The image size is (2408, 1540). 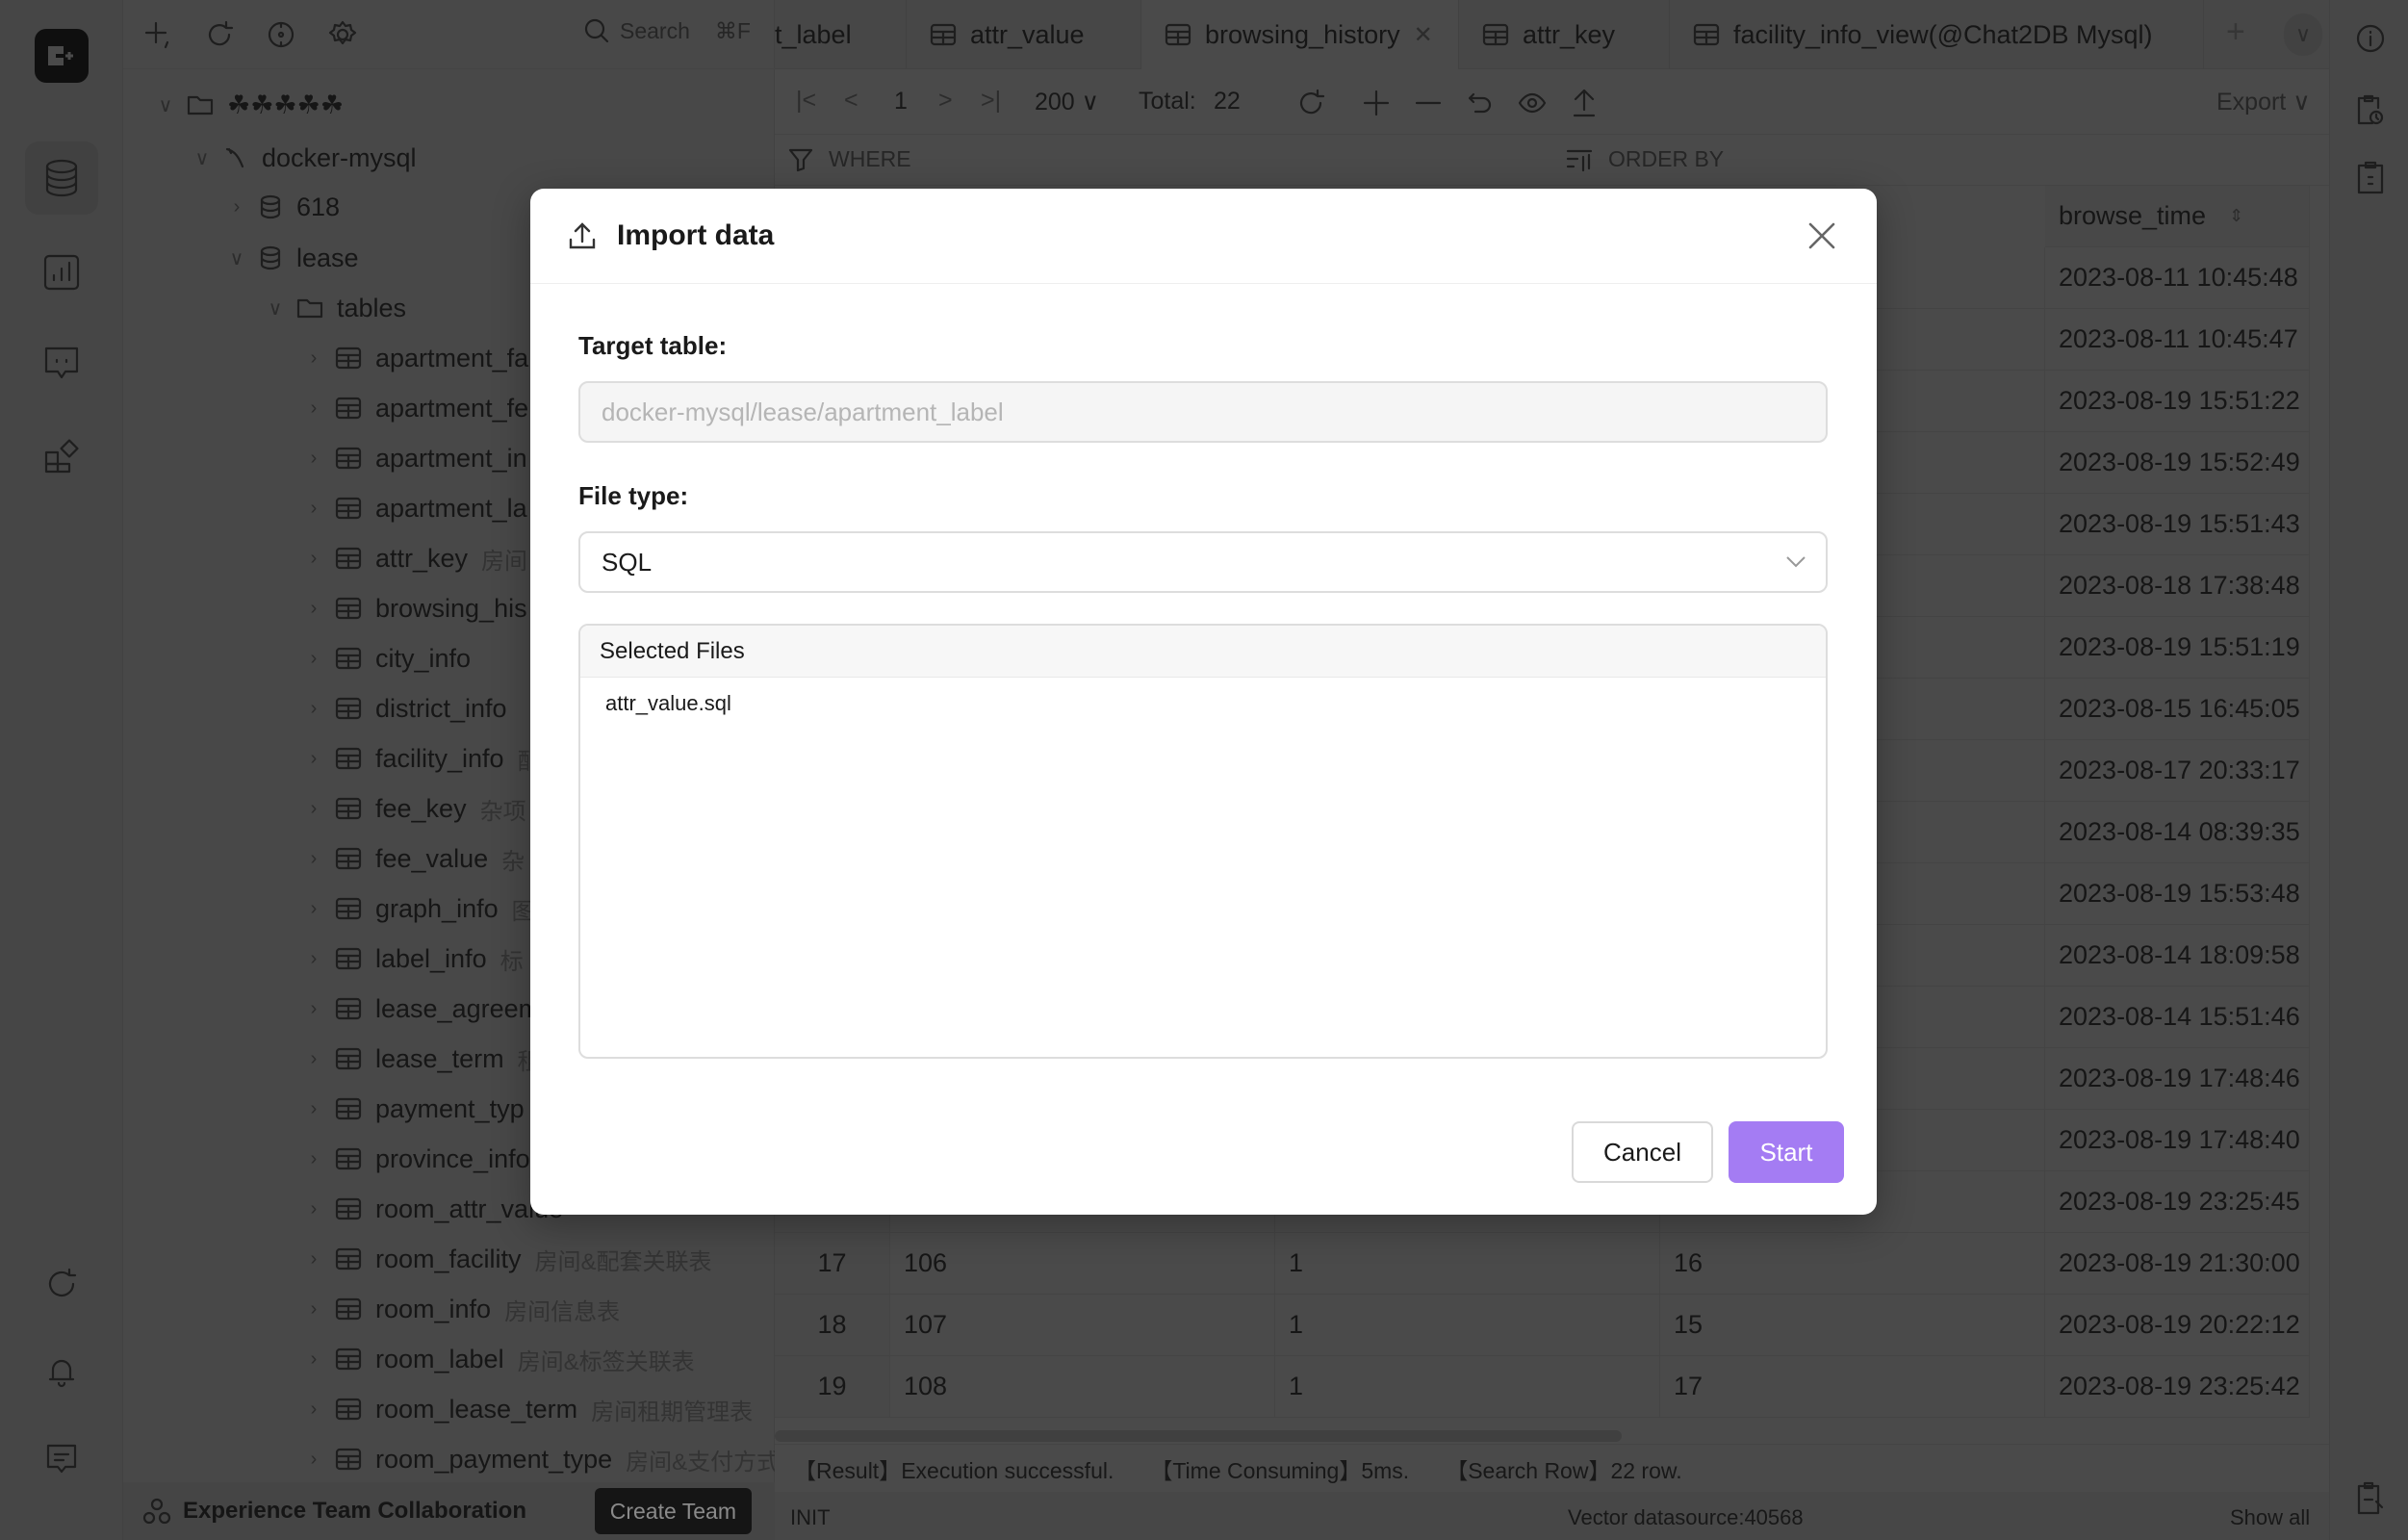 I want to click on file-type-select: SQL, so click(x=1203, y=562).